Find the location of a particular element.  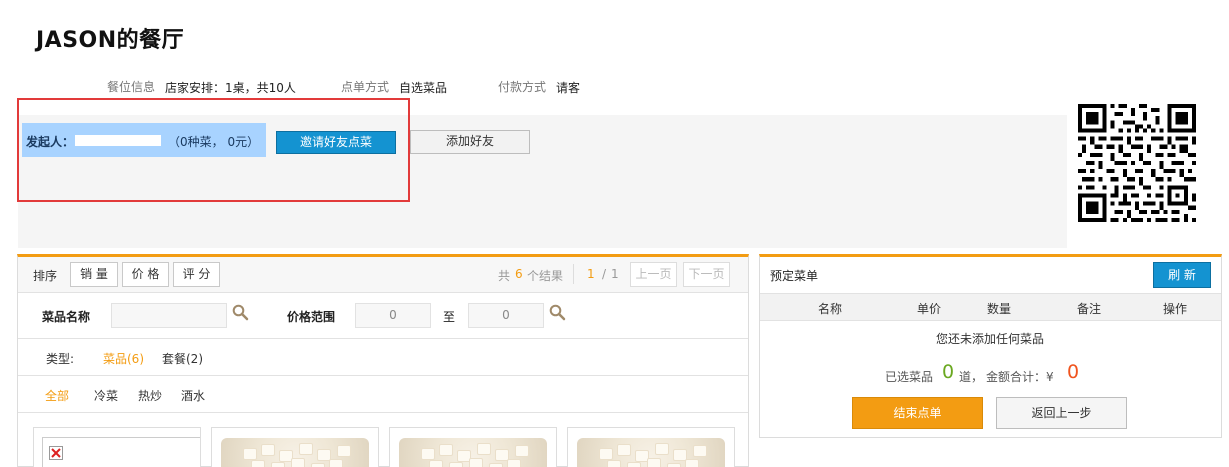

category-cold-tab: 冷菜 is located at coordinates (106, 395).